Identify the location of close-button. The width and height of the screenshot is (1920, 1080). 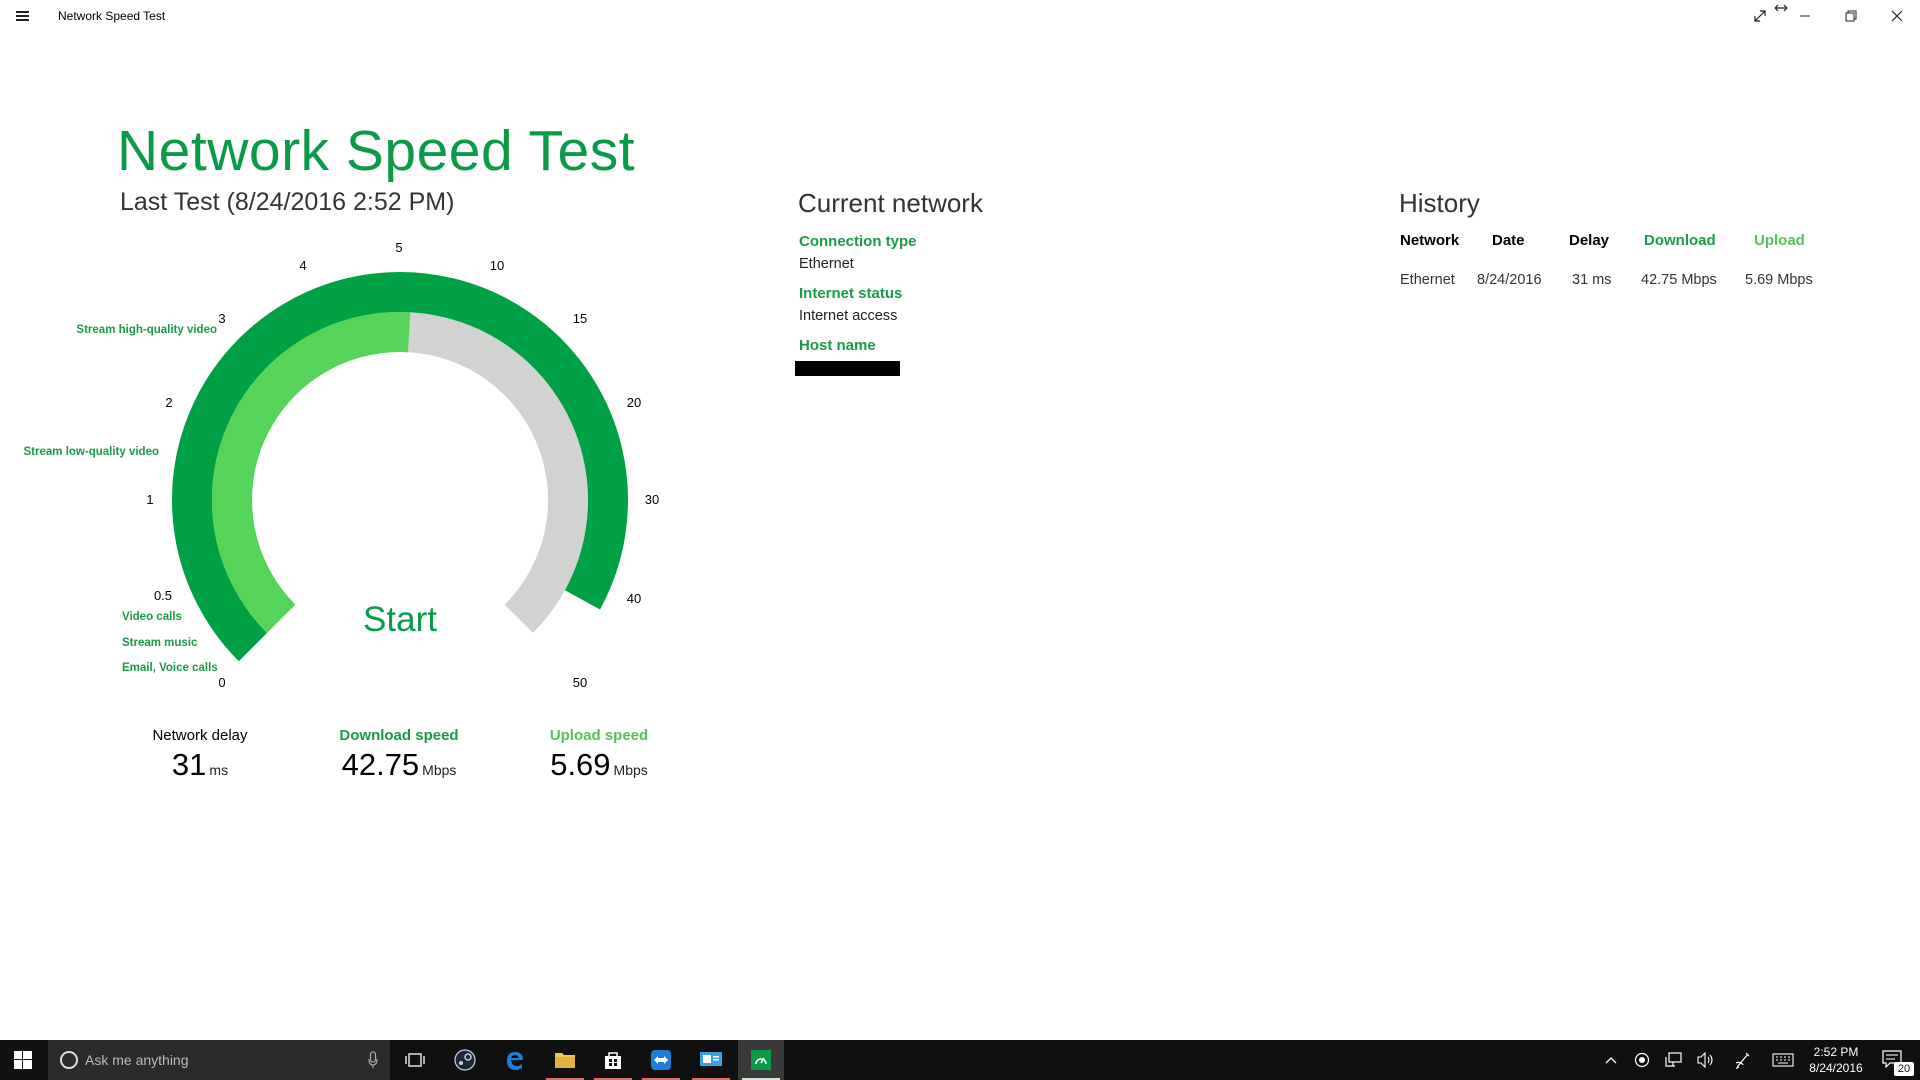
(1897, 16).